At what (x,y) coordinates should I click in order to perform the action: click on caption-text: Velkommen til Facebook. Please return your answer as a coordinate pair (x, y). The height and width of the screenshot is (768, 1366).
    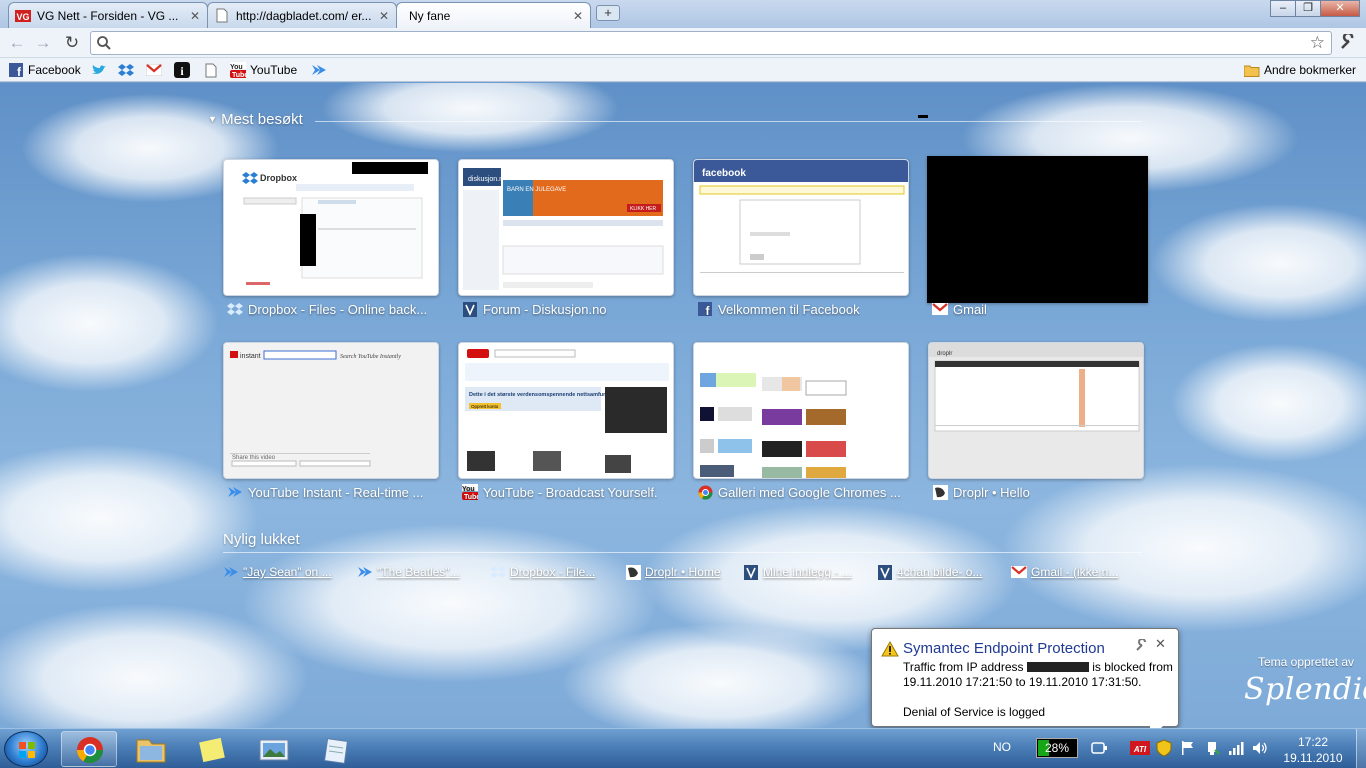
    Looking at the image, I should click on (789, 309).